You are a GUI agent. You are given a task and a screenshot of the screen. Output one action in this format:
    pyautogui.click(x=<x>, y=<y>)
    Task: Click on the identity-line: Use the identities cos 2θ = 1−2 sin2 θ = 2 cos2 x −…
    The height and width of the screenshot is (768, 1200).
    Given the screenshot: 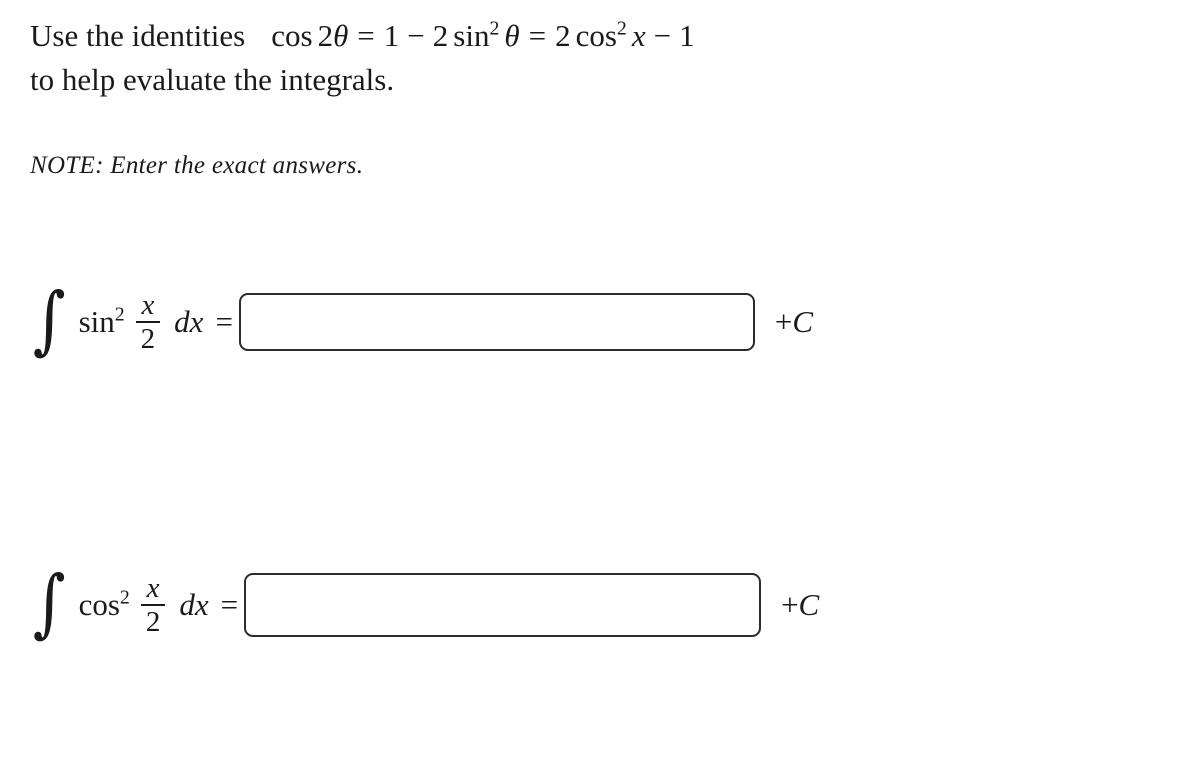 What is the action you would take?
    pyautogui.click(x=590, y=36)
    